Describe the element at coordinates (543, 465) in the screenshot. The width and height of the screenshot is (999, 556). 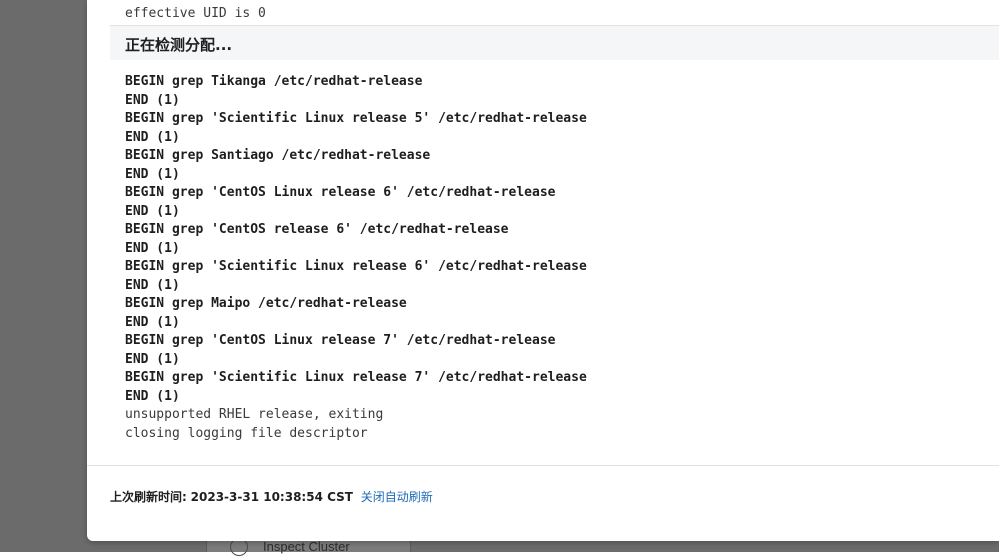
I see `footer-divider` at that location.